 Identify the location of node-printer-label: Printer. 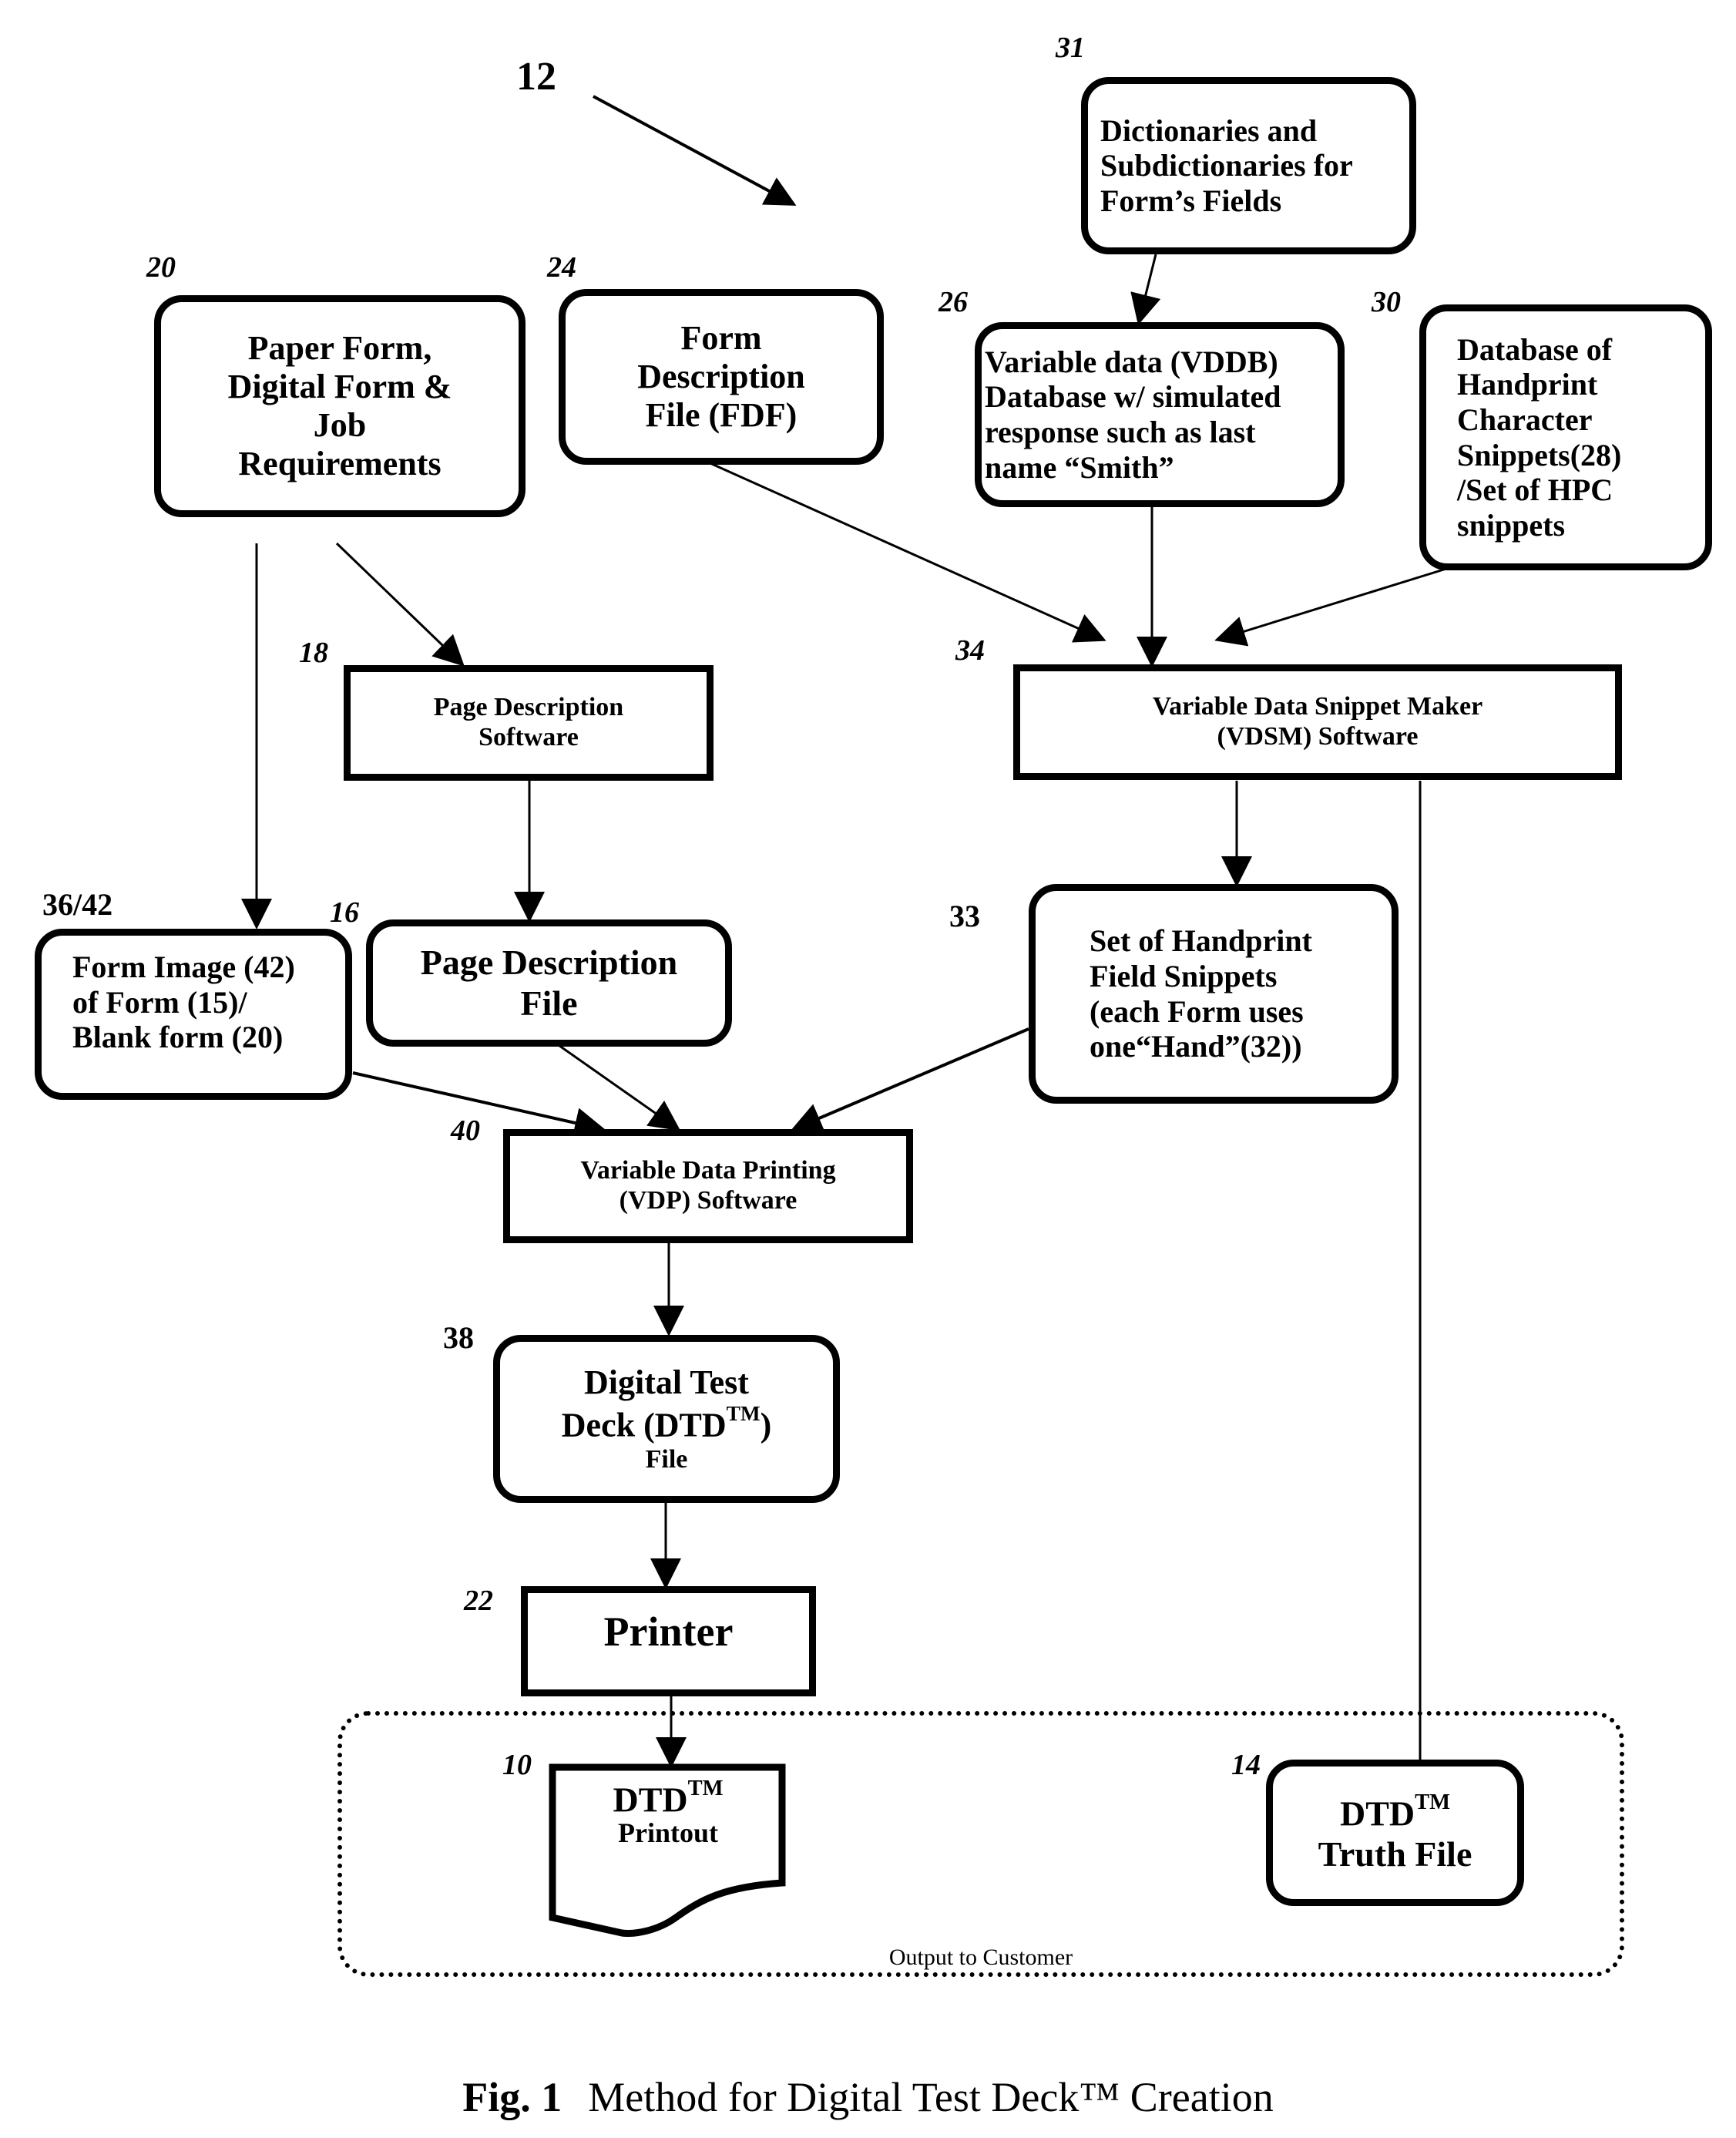
(668, 1632).